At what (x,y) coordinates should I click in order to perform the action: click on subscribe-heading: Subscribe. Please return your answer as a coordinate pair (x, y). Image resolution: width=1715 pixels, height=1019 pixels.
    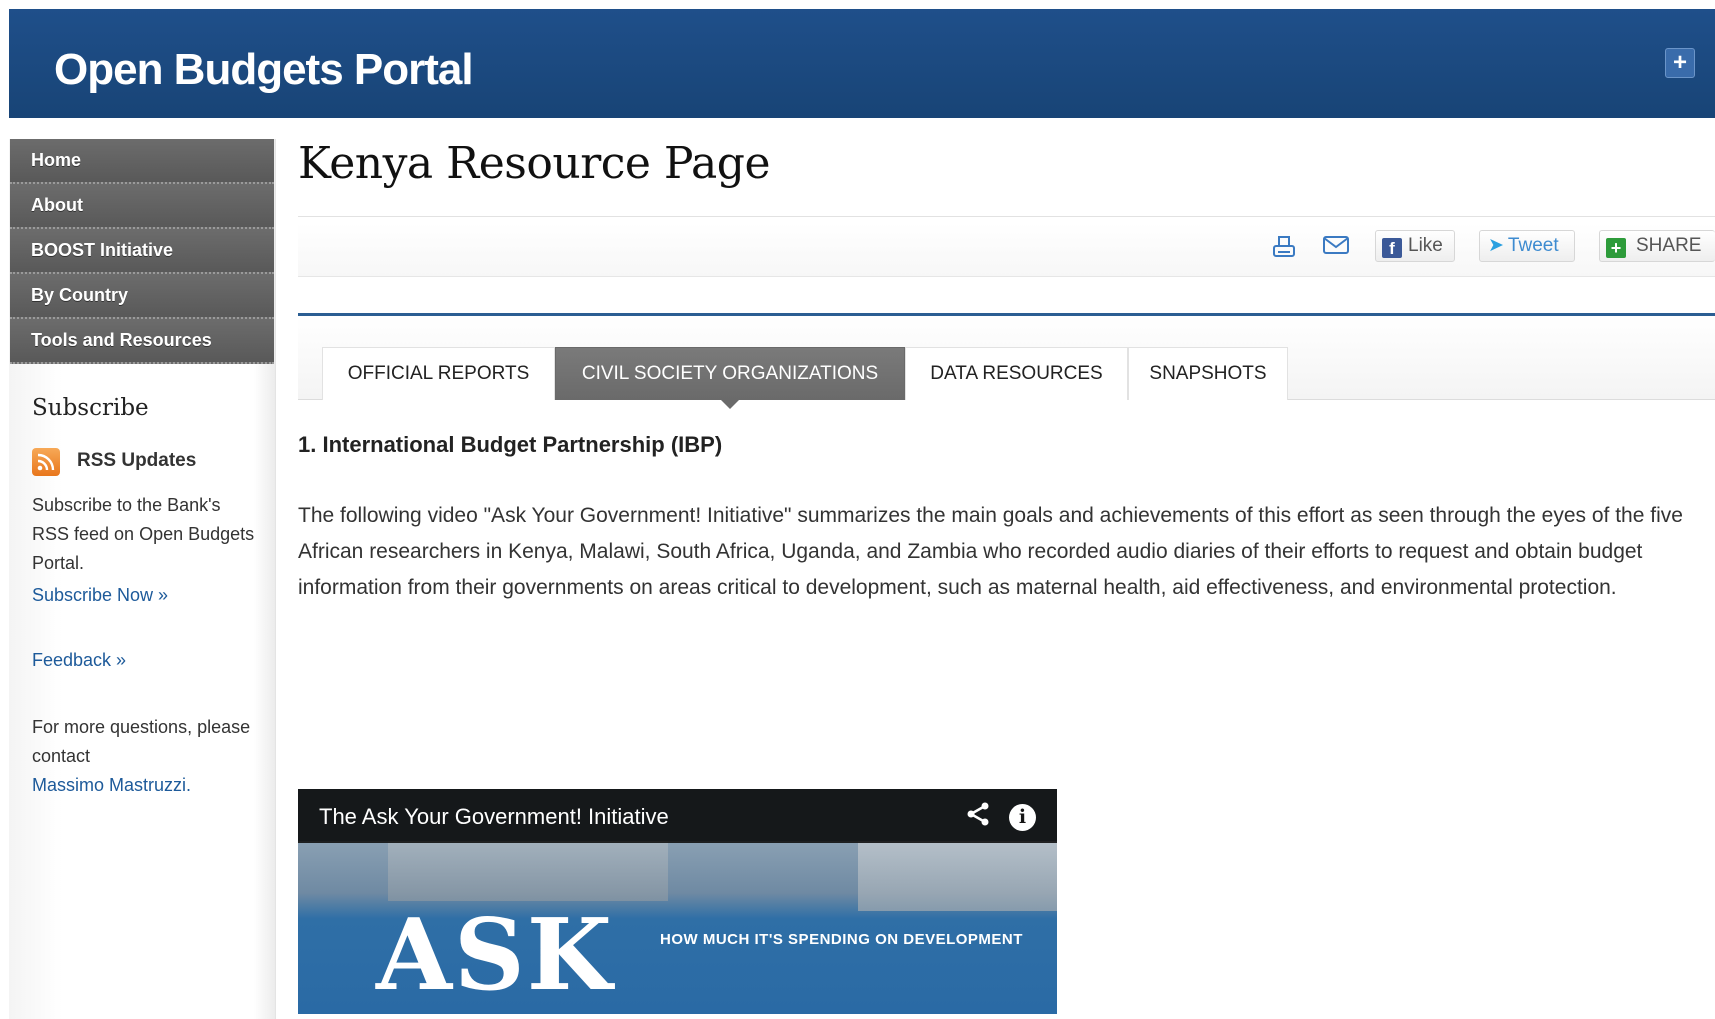
    Looking at the image, I should click on (90, 408).